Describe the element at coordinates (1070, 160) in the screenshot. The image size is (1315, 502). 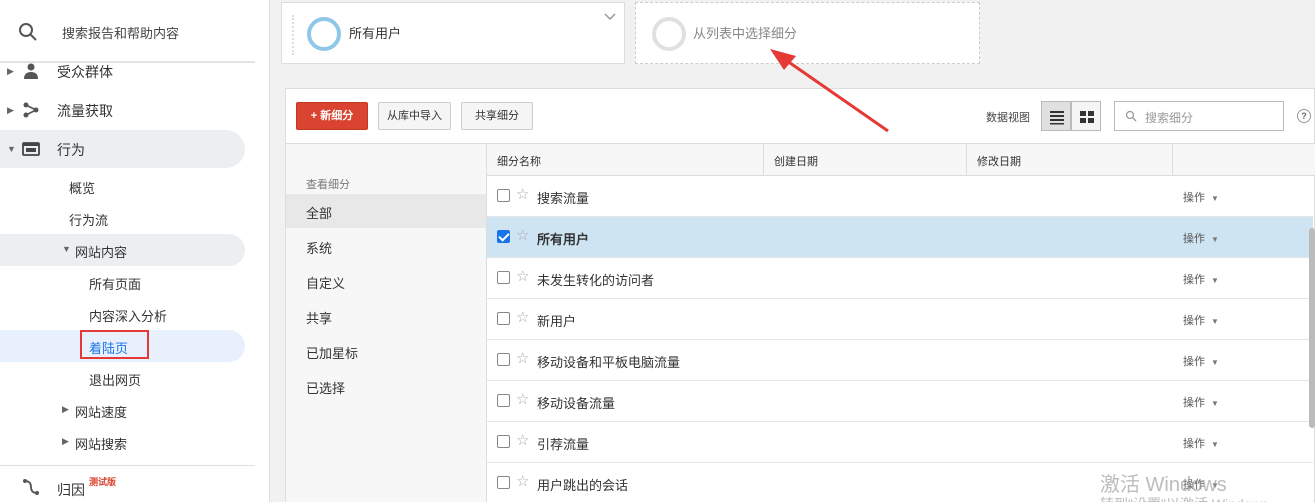
I see `column-header-modified: 修改日期` at that location.